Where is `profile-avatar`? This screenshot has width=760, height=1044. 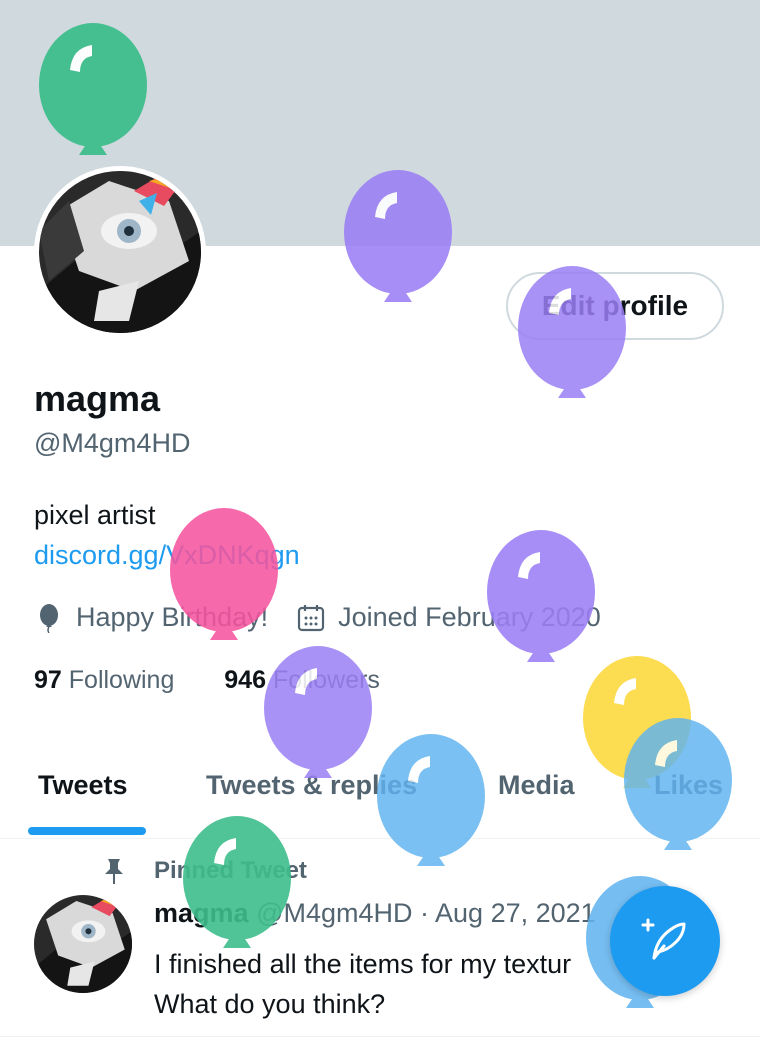 profile-avatar is located at coordinates (120, 252).